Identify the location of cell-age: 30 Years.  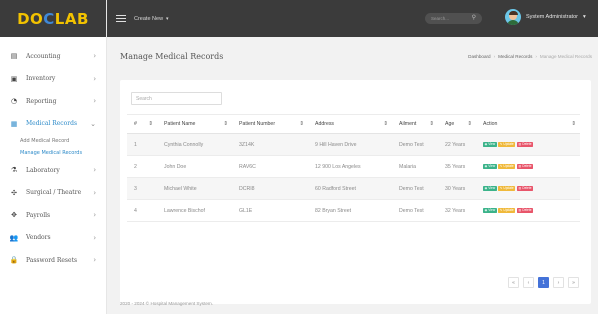
(457, 188).